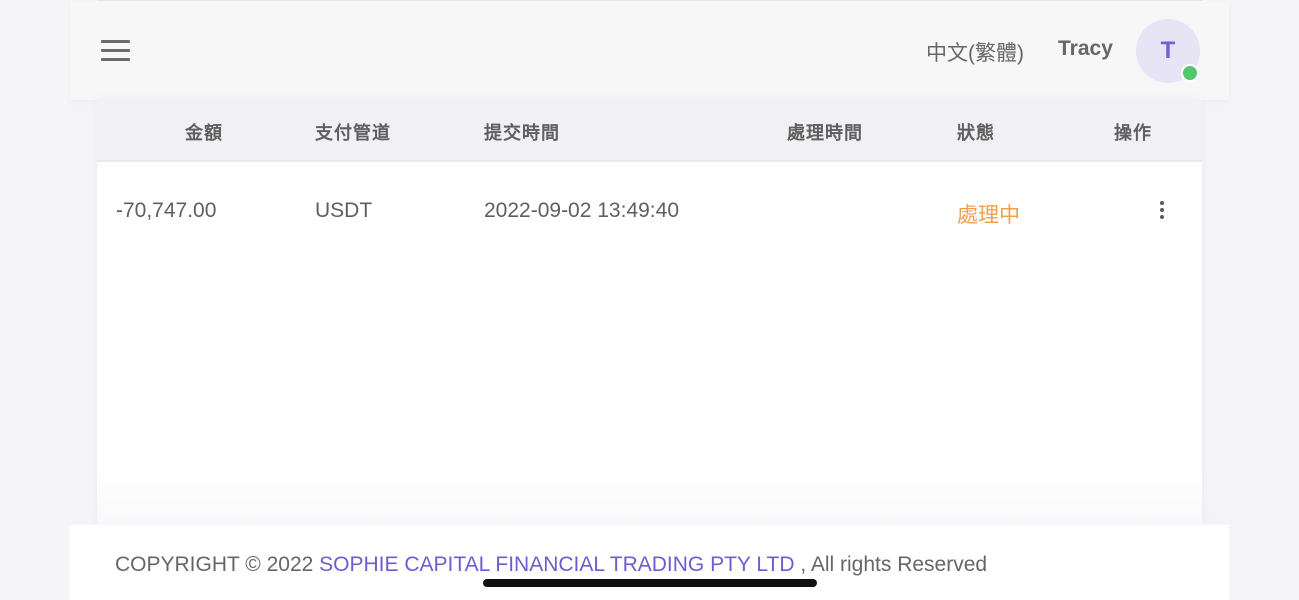  I want to click on submitted-time-cell: 2022-09-02 13:49:40, so click(581, 210).